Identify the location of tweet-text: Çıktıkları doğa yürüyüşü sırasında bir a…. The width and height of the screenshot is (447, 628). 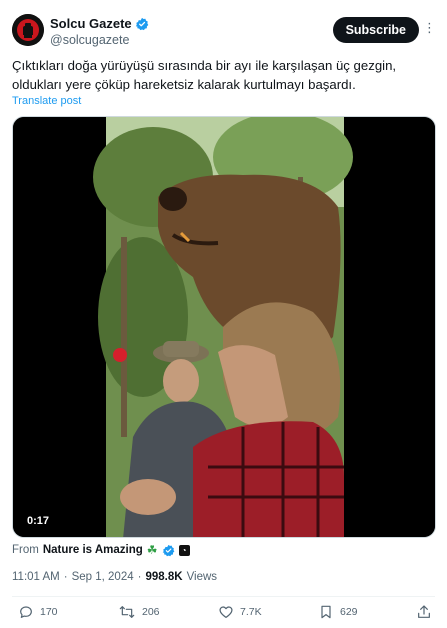
(204, 75).